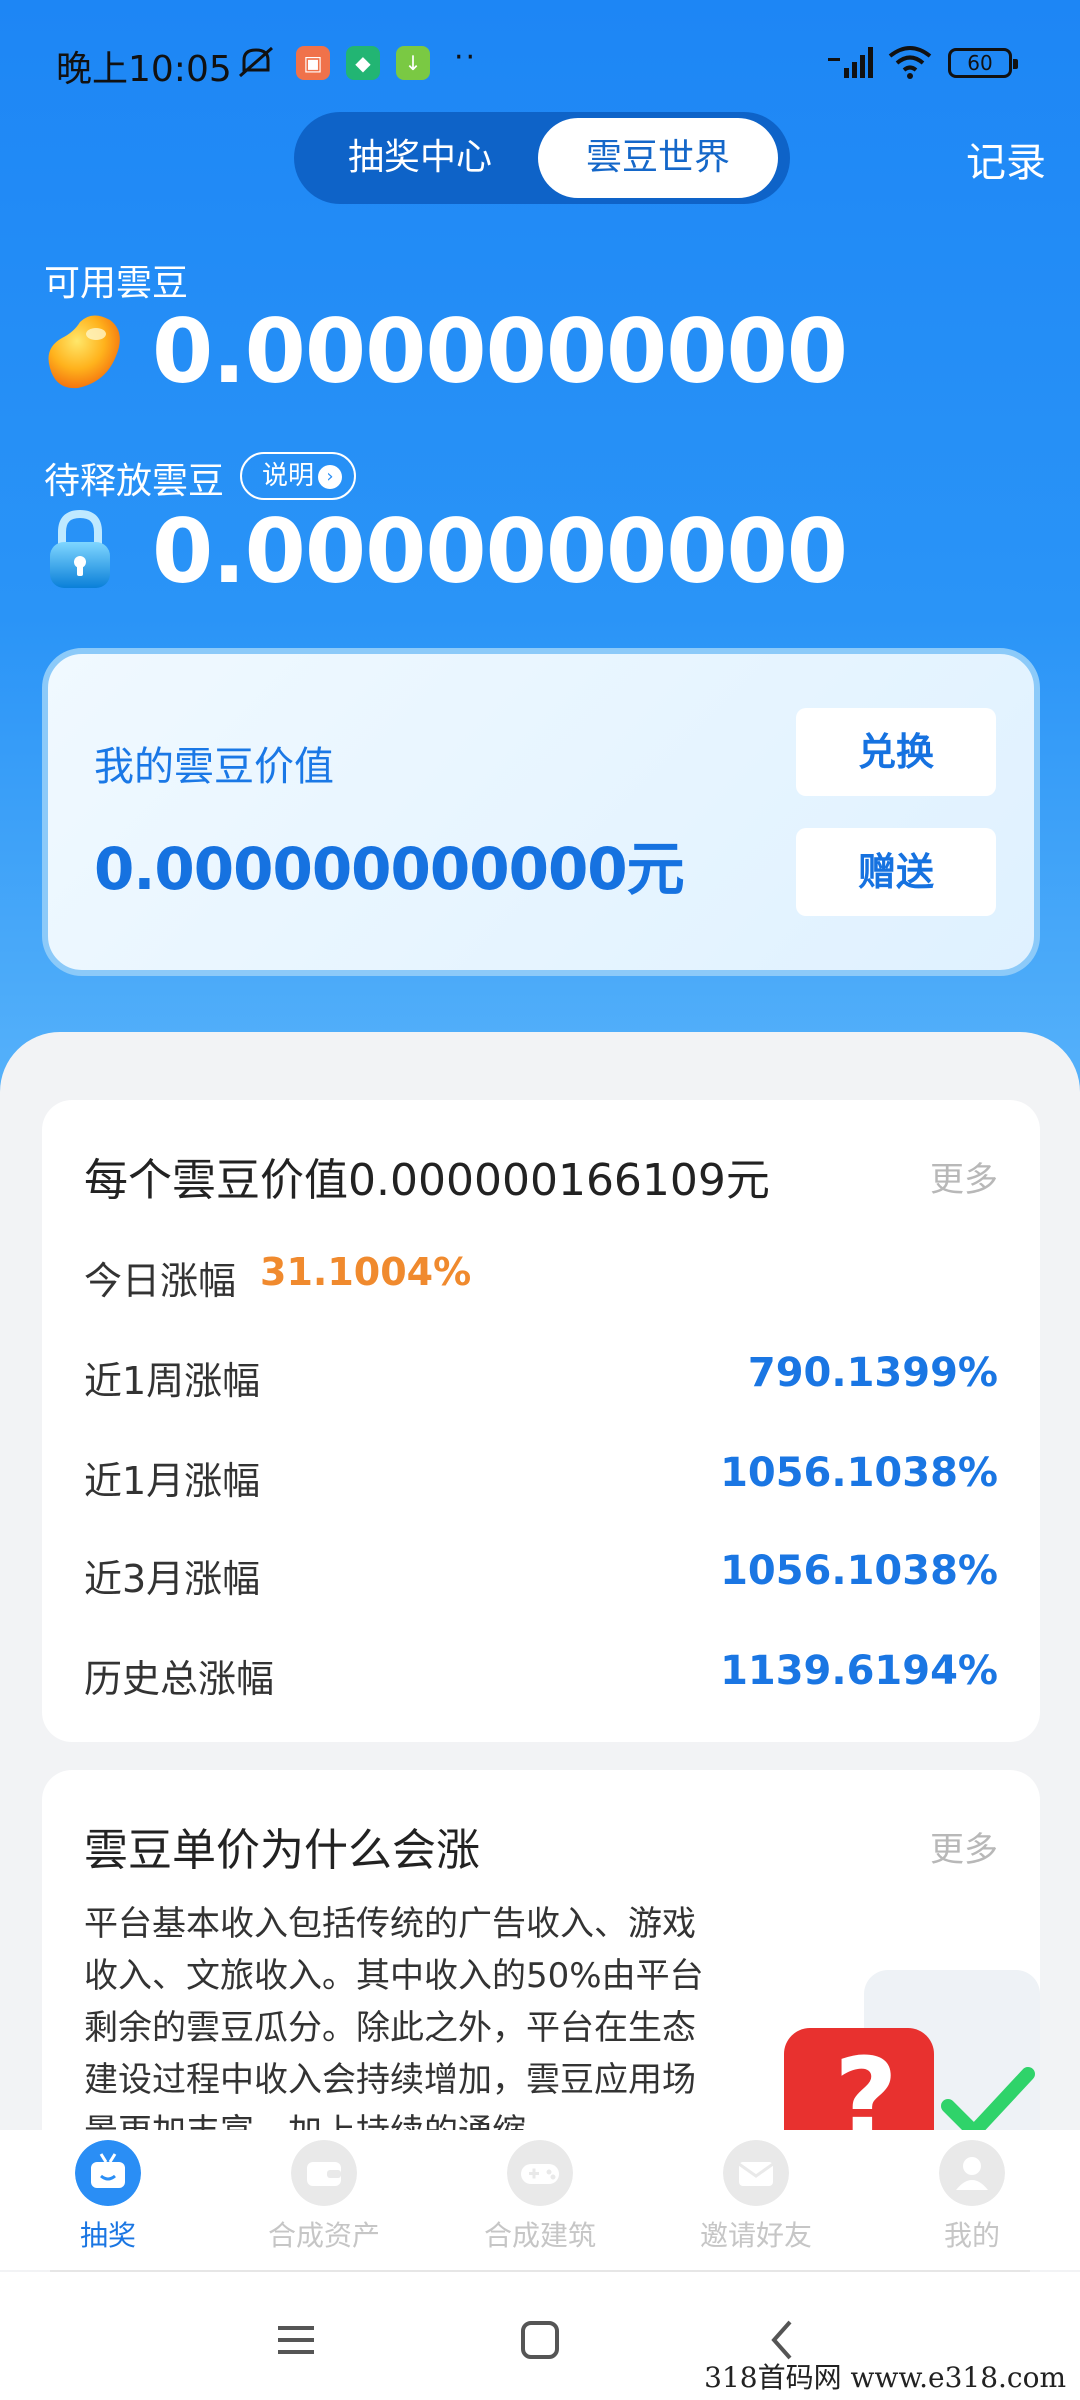 The width and height of the screenshot is (1080, 2400). I want to click on pending-beans-value: 0.0000000000, so click(500, 551).